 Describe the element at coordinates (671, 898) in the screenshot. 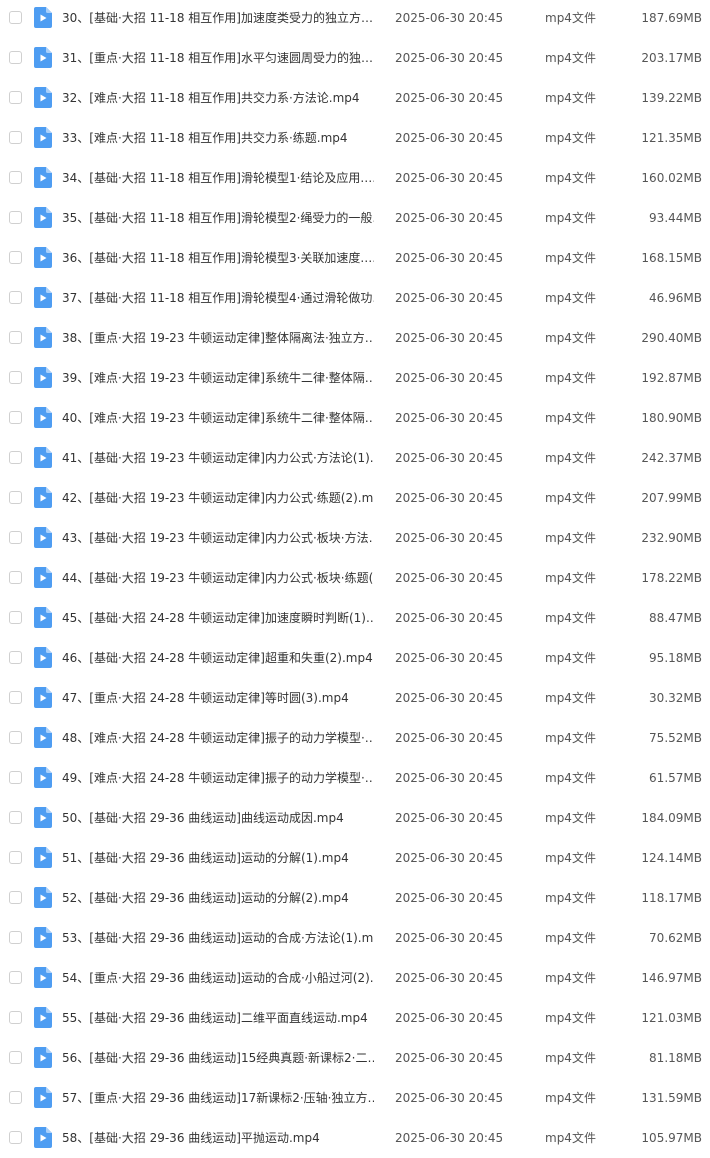

I see `file-size: 118.17MB` at that location.